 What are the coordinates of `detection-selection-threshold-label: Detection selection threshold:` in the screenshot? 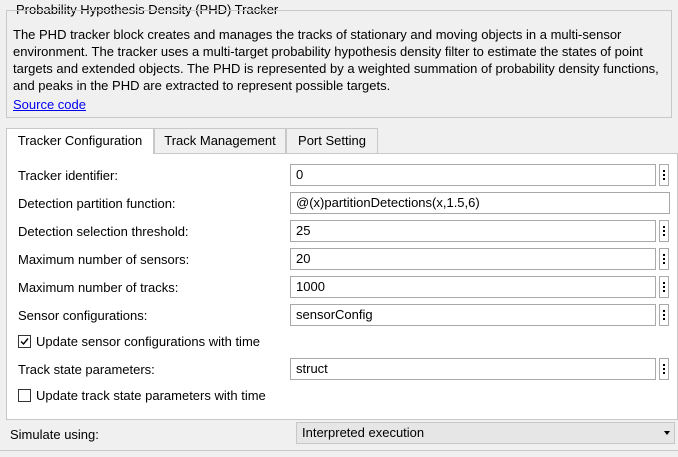 It's located at (103, 231).